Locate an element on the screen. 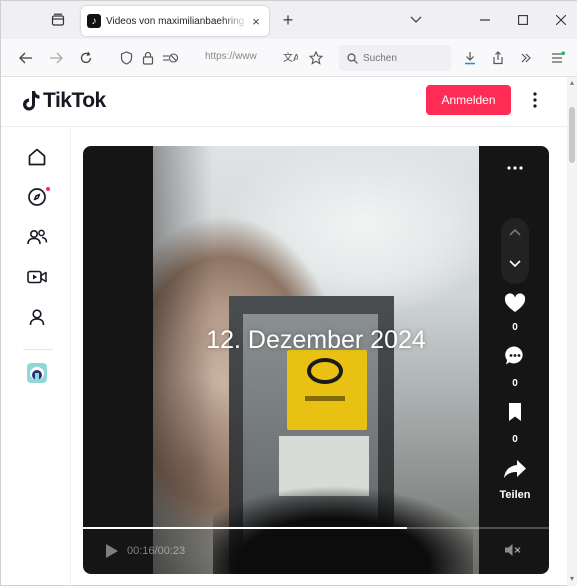 This screenshot has width=577, height=586. navigation-bar: https://www.ti 文A is located at coordinates (289, 58).